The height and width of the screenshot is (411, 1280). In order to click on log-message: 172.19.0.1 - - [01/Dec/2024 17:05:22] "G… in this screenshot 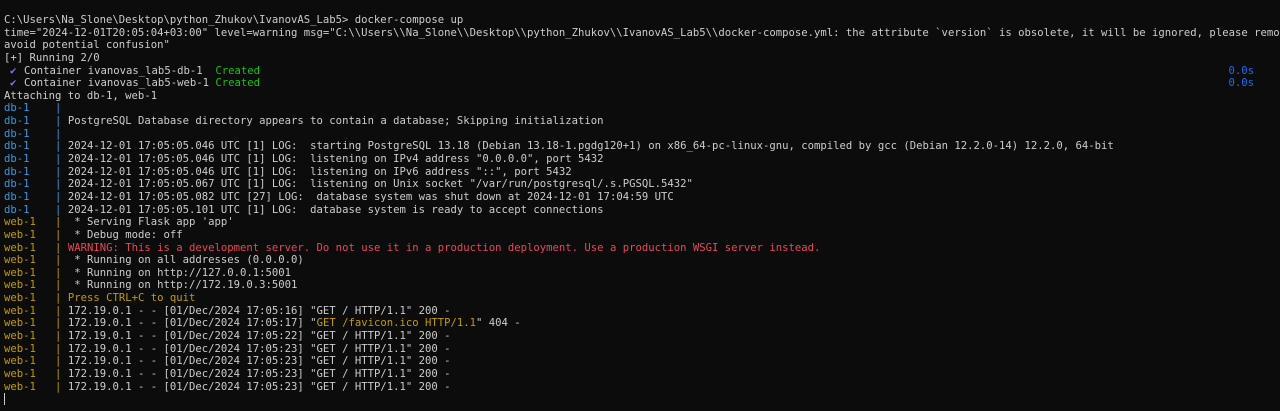, I will do `click(259, 336)`.